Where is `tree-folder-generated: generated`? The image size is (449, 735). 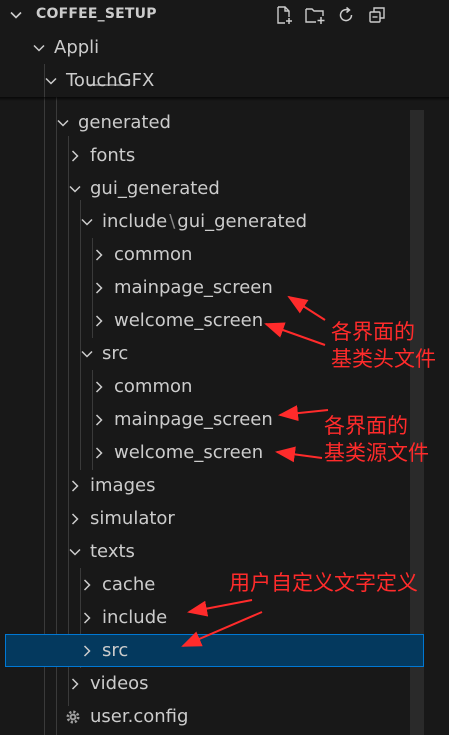 tree-folder-generated: generated is located at coordinates (212, 122).